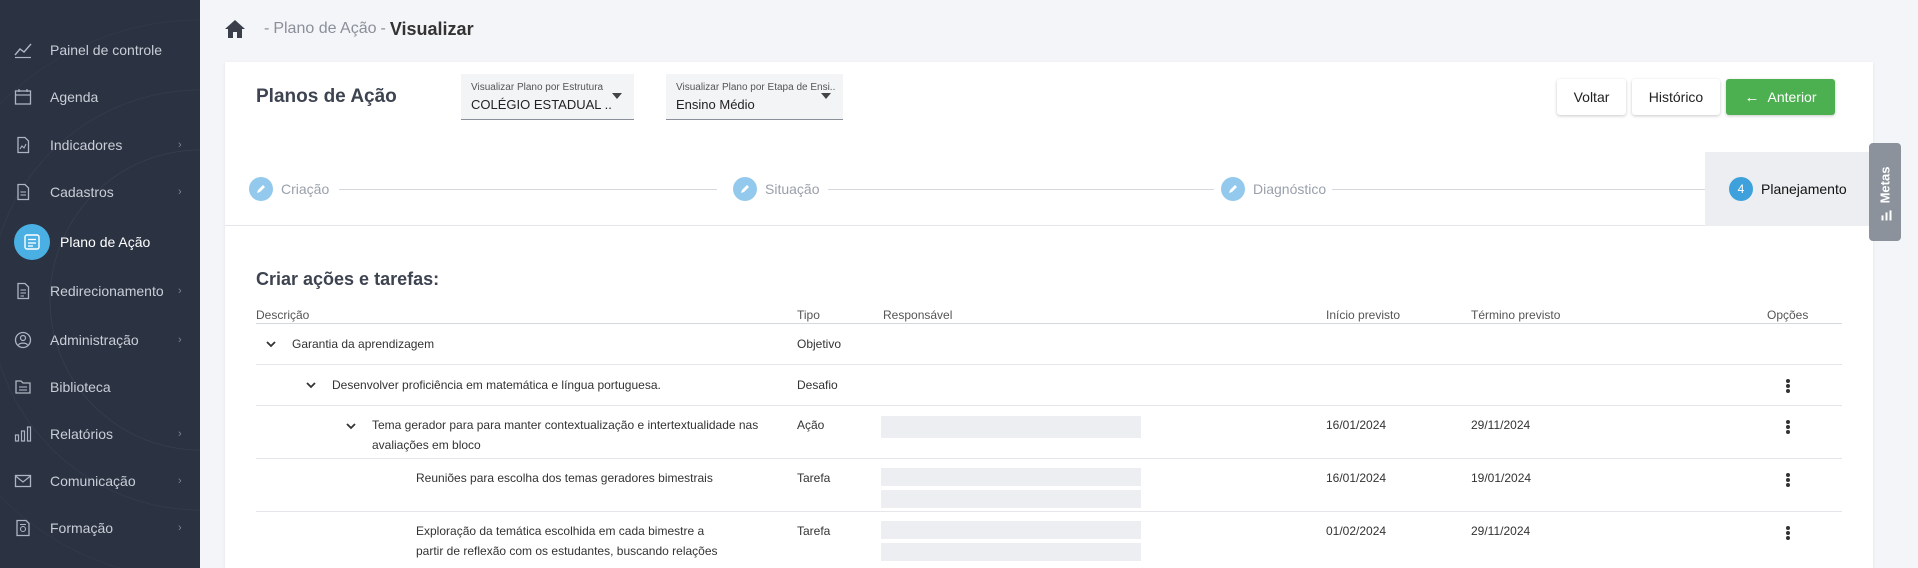  I want to click on sidebar-item-plano-de-acao: Plano de Ação, so click(100, 242).